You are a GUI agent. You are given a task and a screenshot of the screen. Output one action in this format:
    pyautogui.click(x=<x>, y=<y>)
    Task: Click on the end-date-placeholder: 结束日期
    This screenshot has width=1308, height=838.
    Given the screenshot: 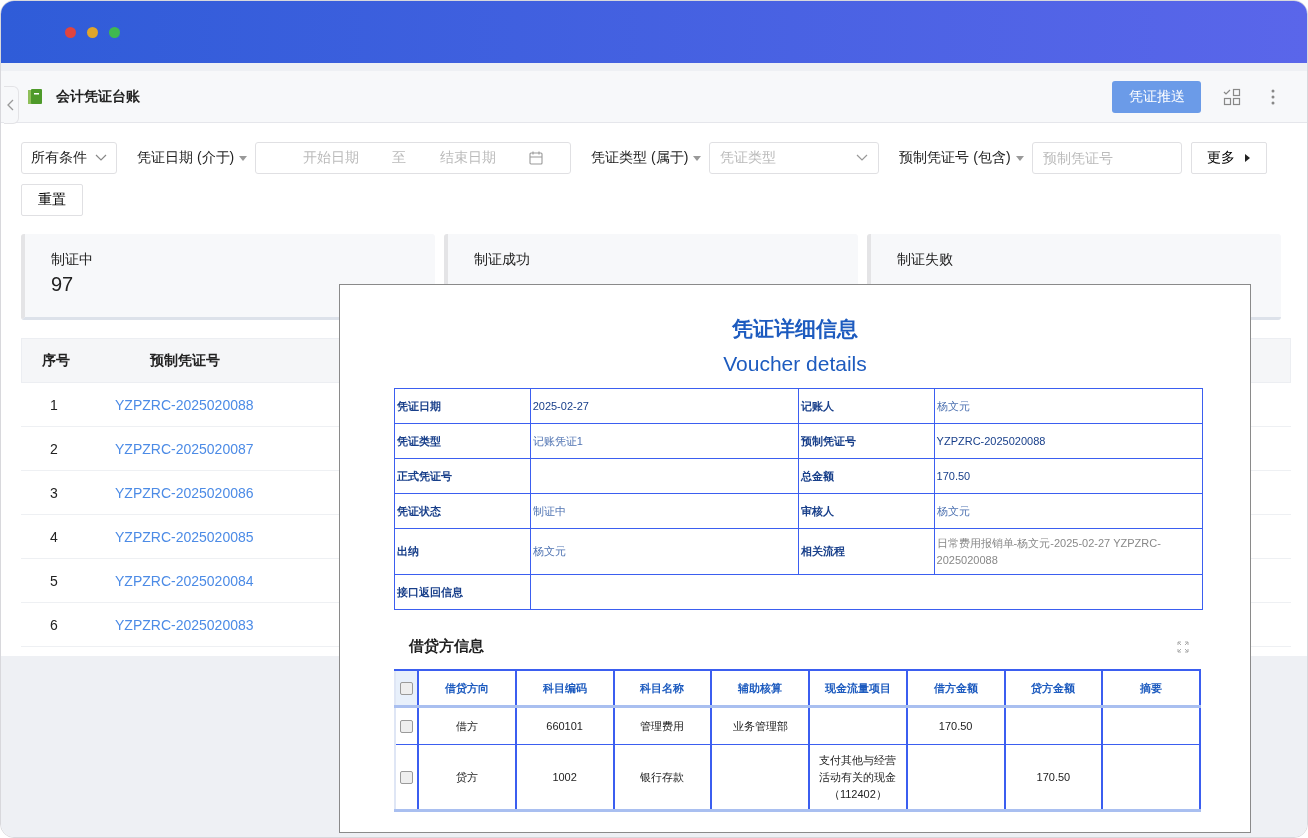 What is the action you would take?
    pyautogui.click(x=467, y=158)
    